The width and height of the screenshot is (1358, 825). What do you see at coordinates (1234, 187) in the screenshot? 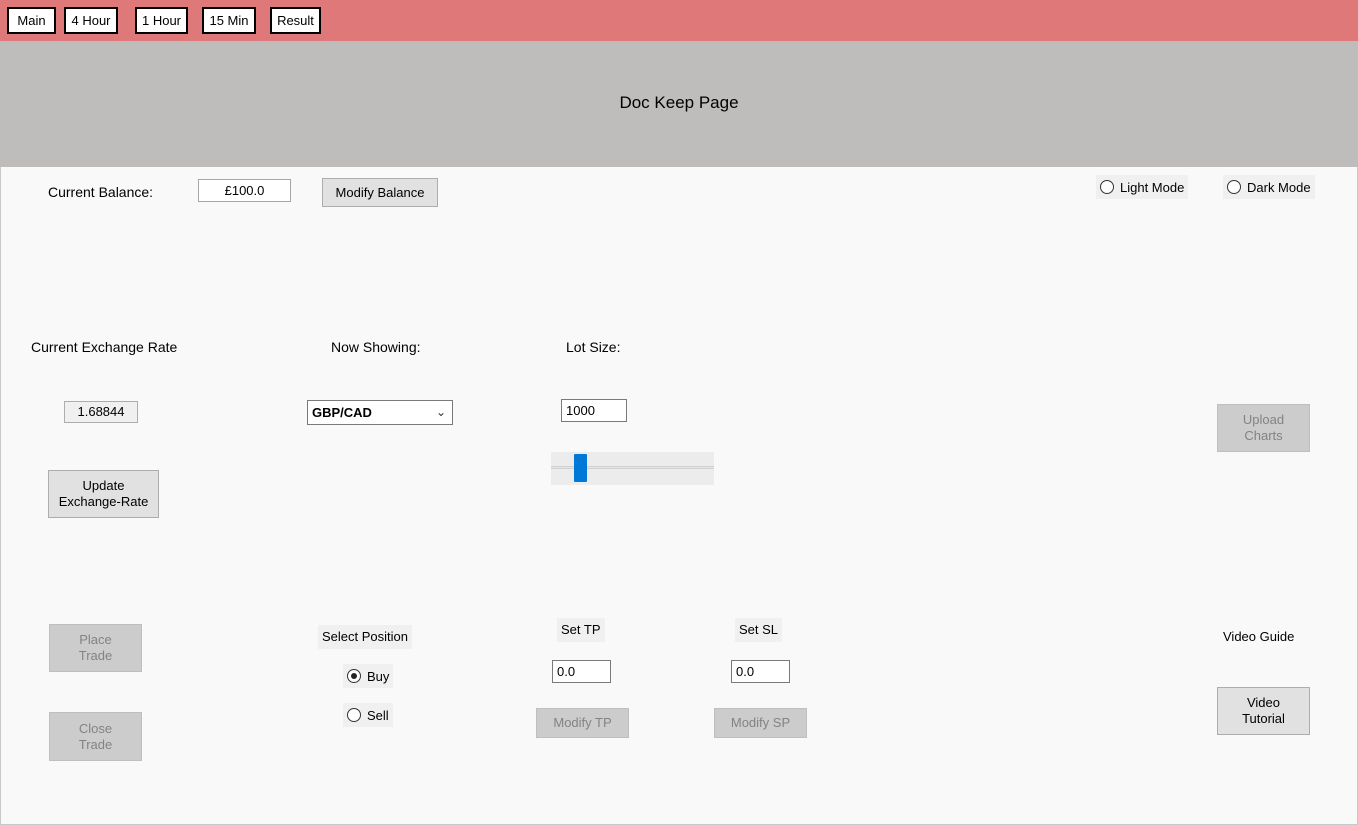
I see `dark-mode-radio-icon` at bounding box center [1234, 187].